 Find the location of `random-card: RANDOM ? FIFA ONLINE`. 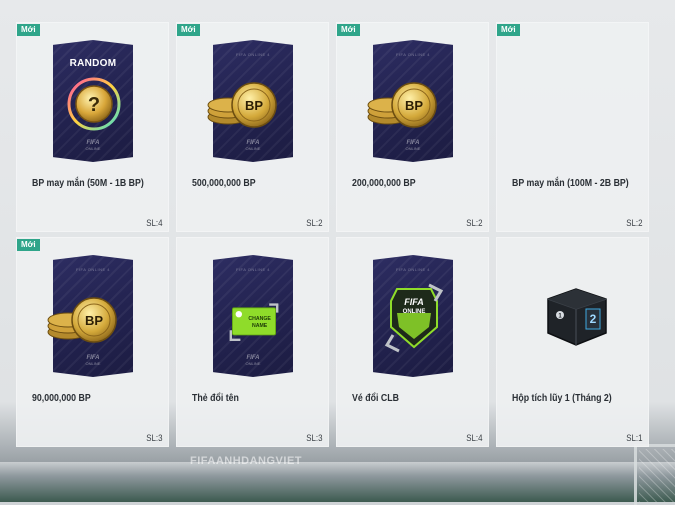

random-card: RANDOM ? FIFA ONLINE is located at coordinates (93, 101).